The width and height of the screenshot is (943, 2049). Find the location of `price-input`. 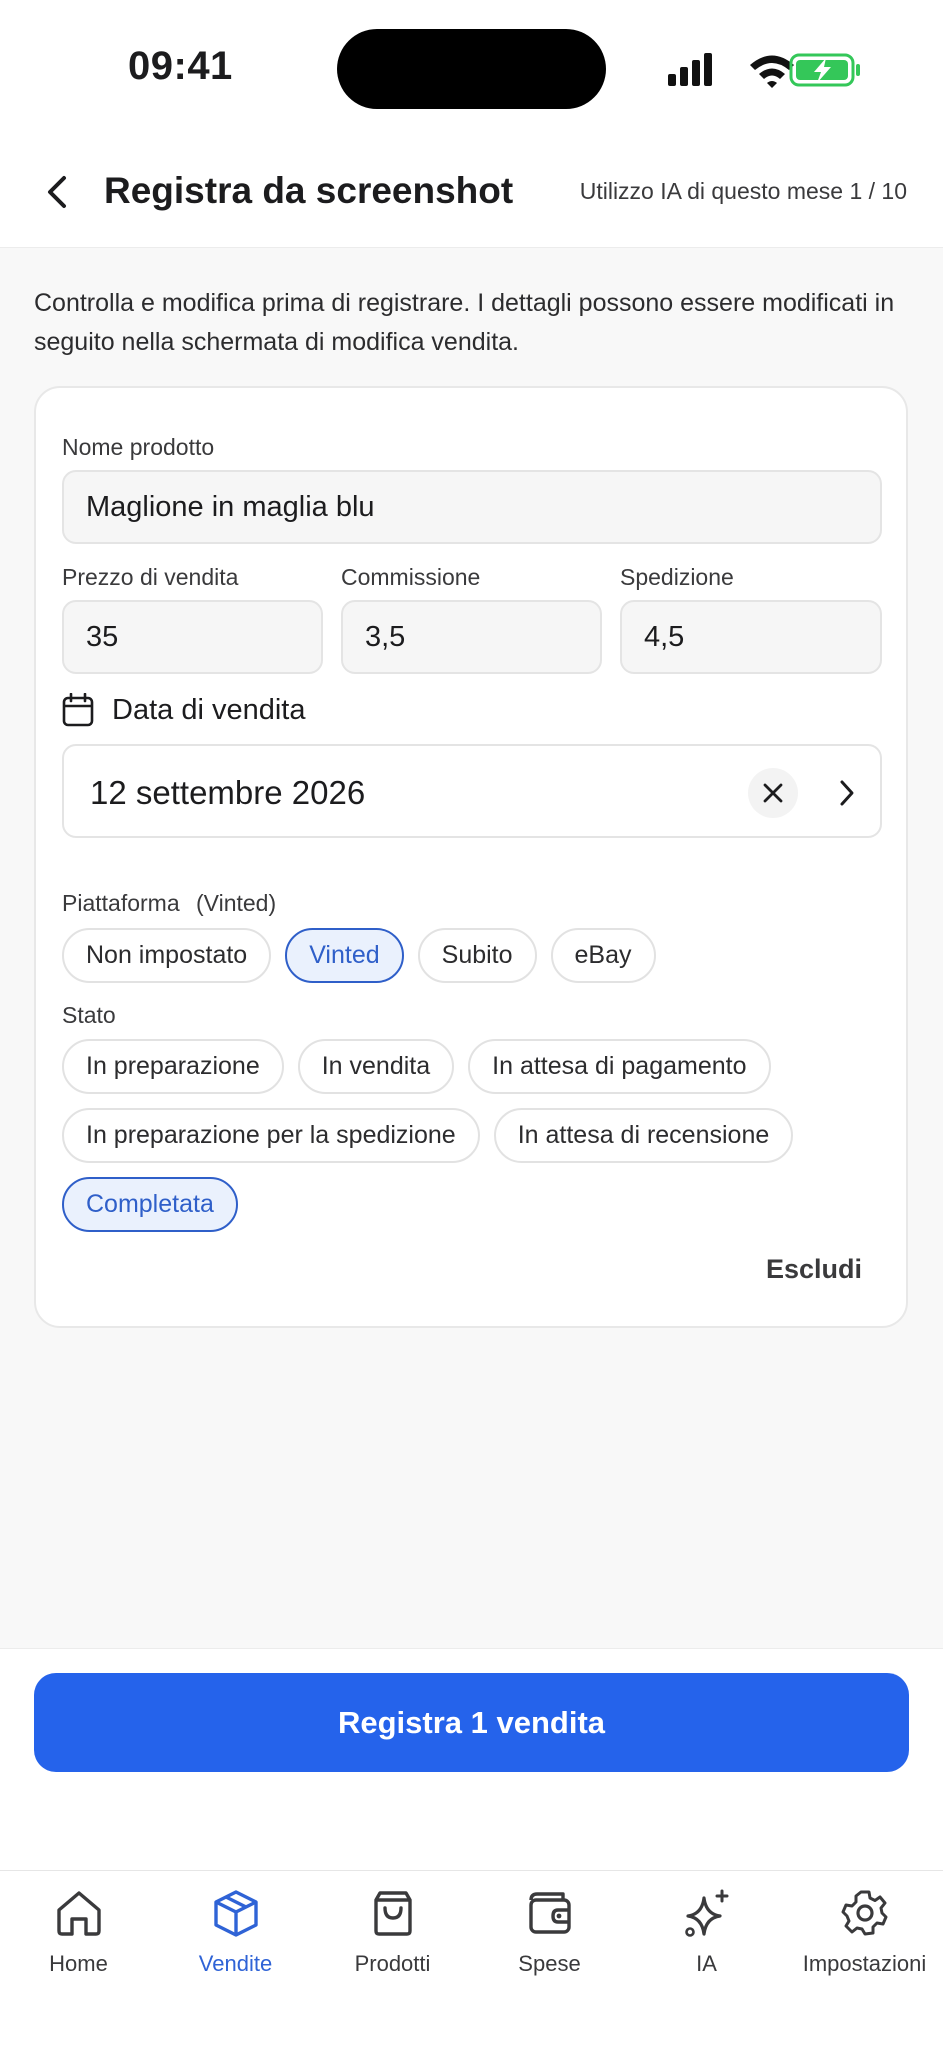

price-input is located at coordinates (192, 637).